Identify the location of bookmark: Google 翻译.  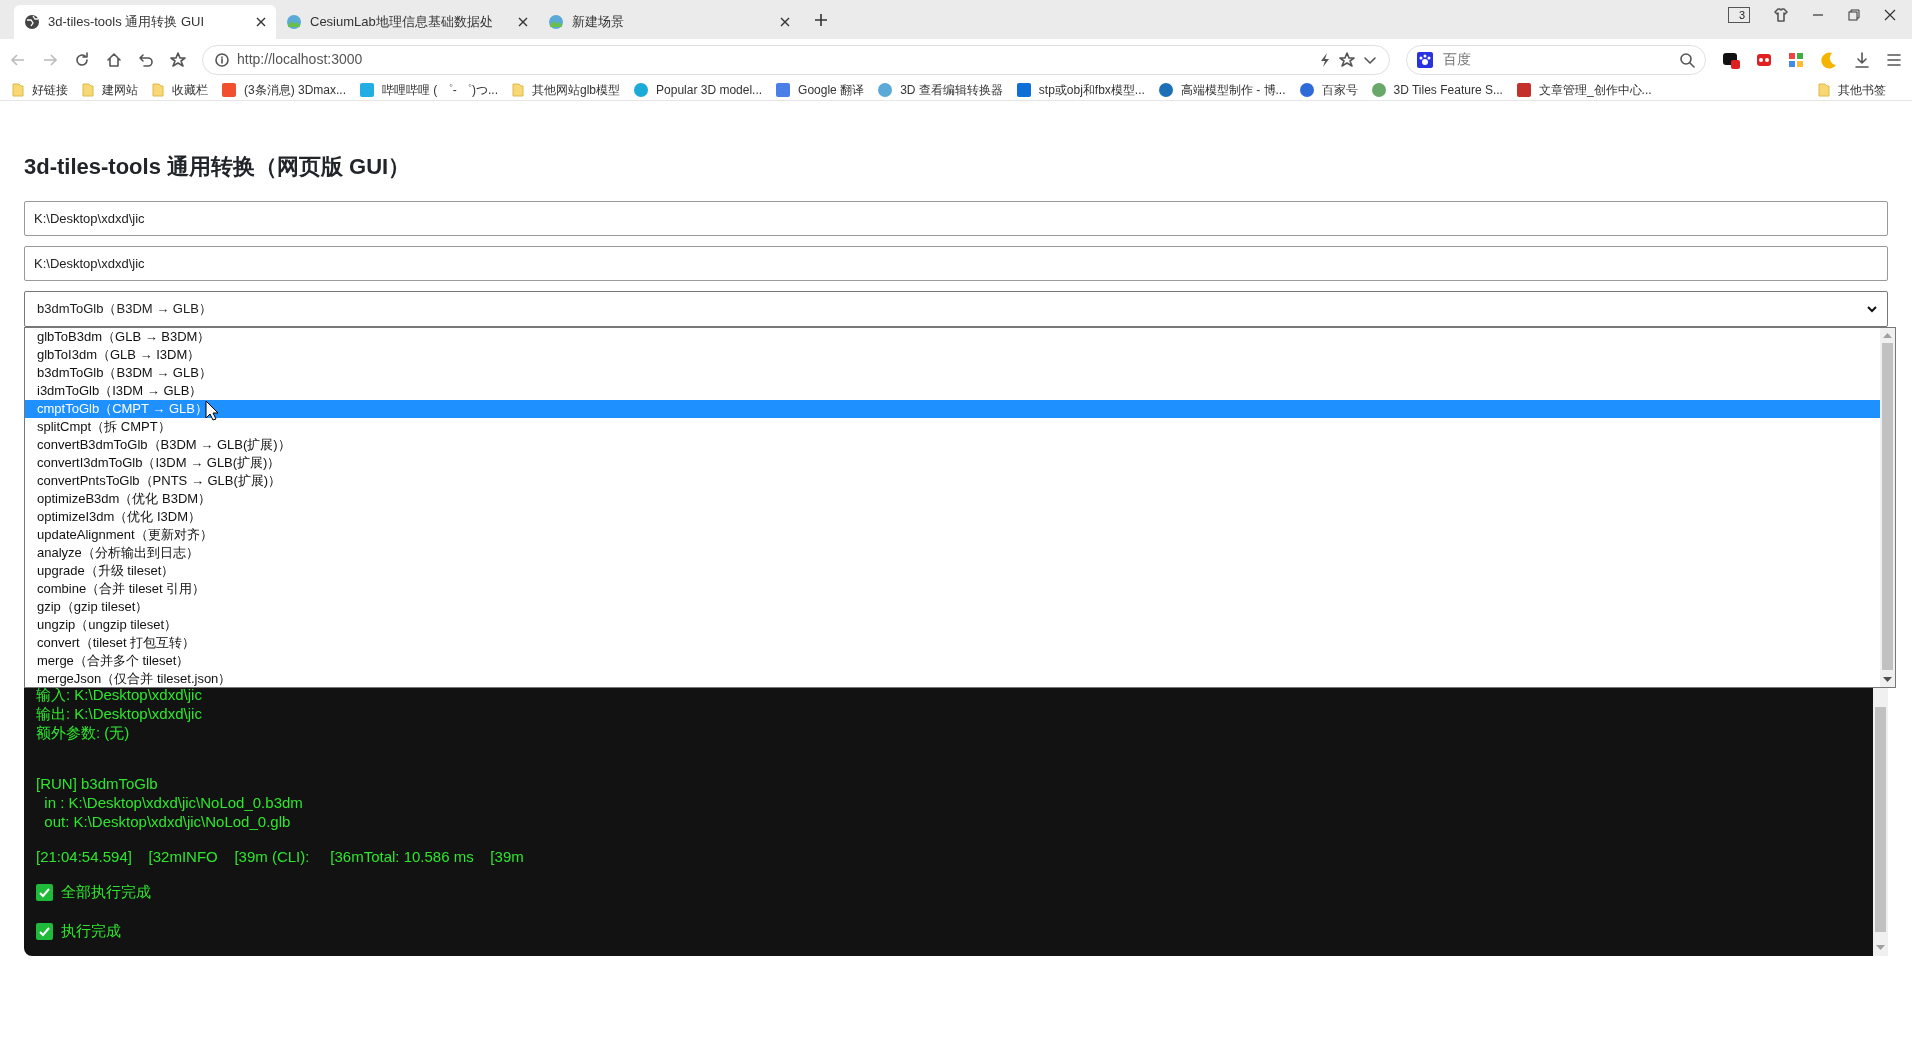
(820, 90).